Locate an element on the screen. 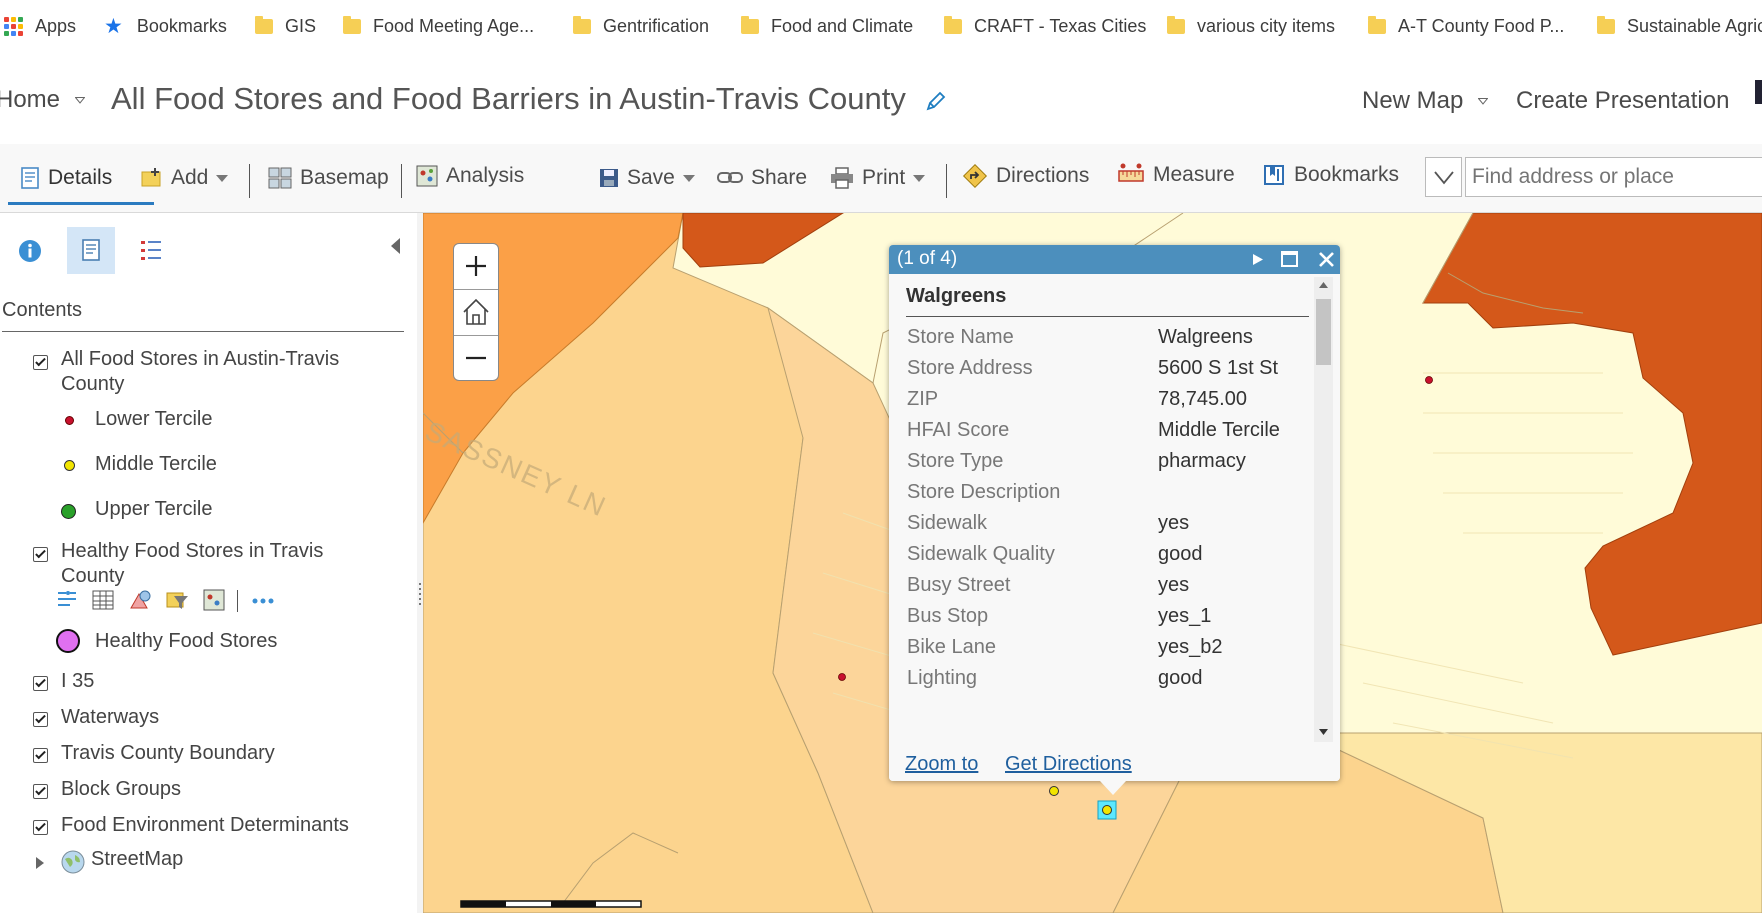  field-key: Sidewalk is located at coordinates (947, 523).